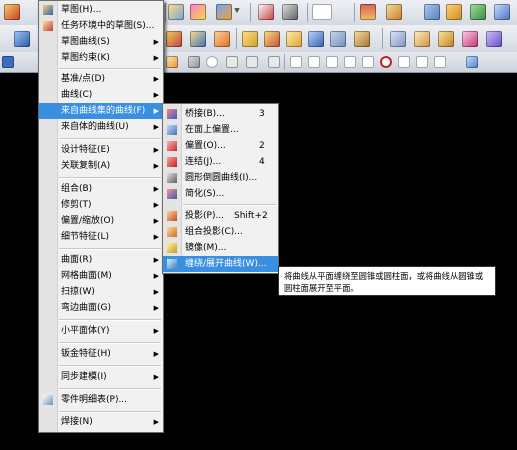 This screenshot has height=450, width=517. Describe the element at coordinates (386, 62) in the screenshot. I see `snap-center-icon` at that location.